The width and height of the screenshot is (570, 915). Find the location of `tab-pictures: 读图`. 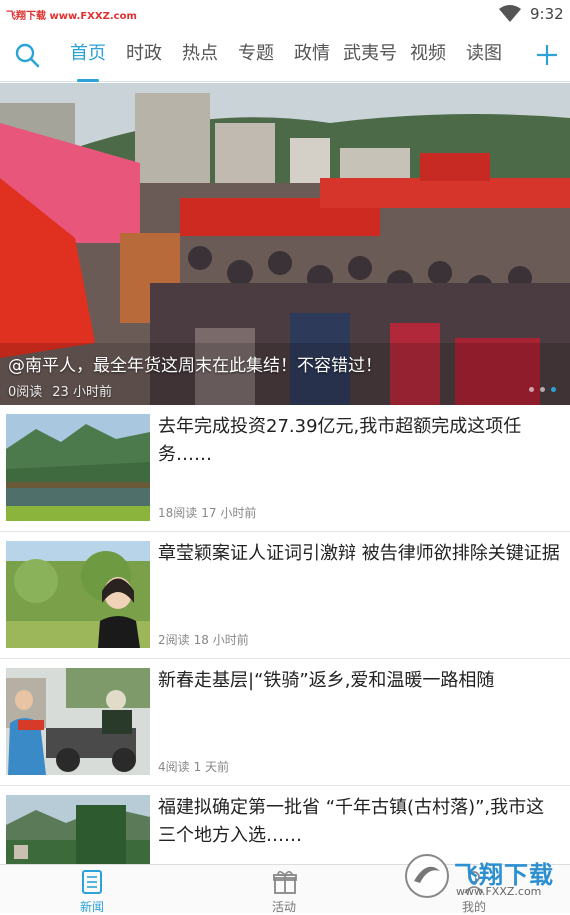

tab-pictures: 读图 is located at coordinates (484, 55).